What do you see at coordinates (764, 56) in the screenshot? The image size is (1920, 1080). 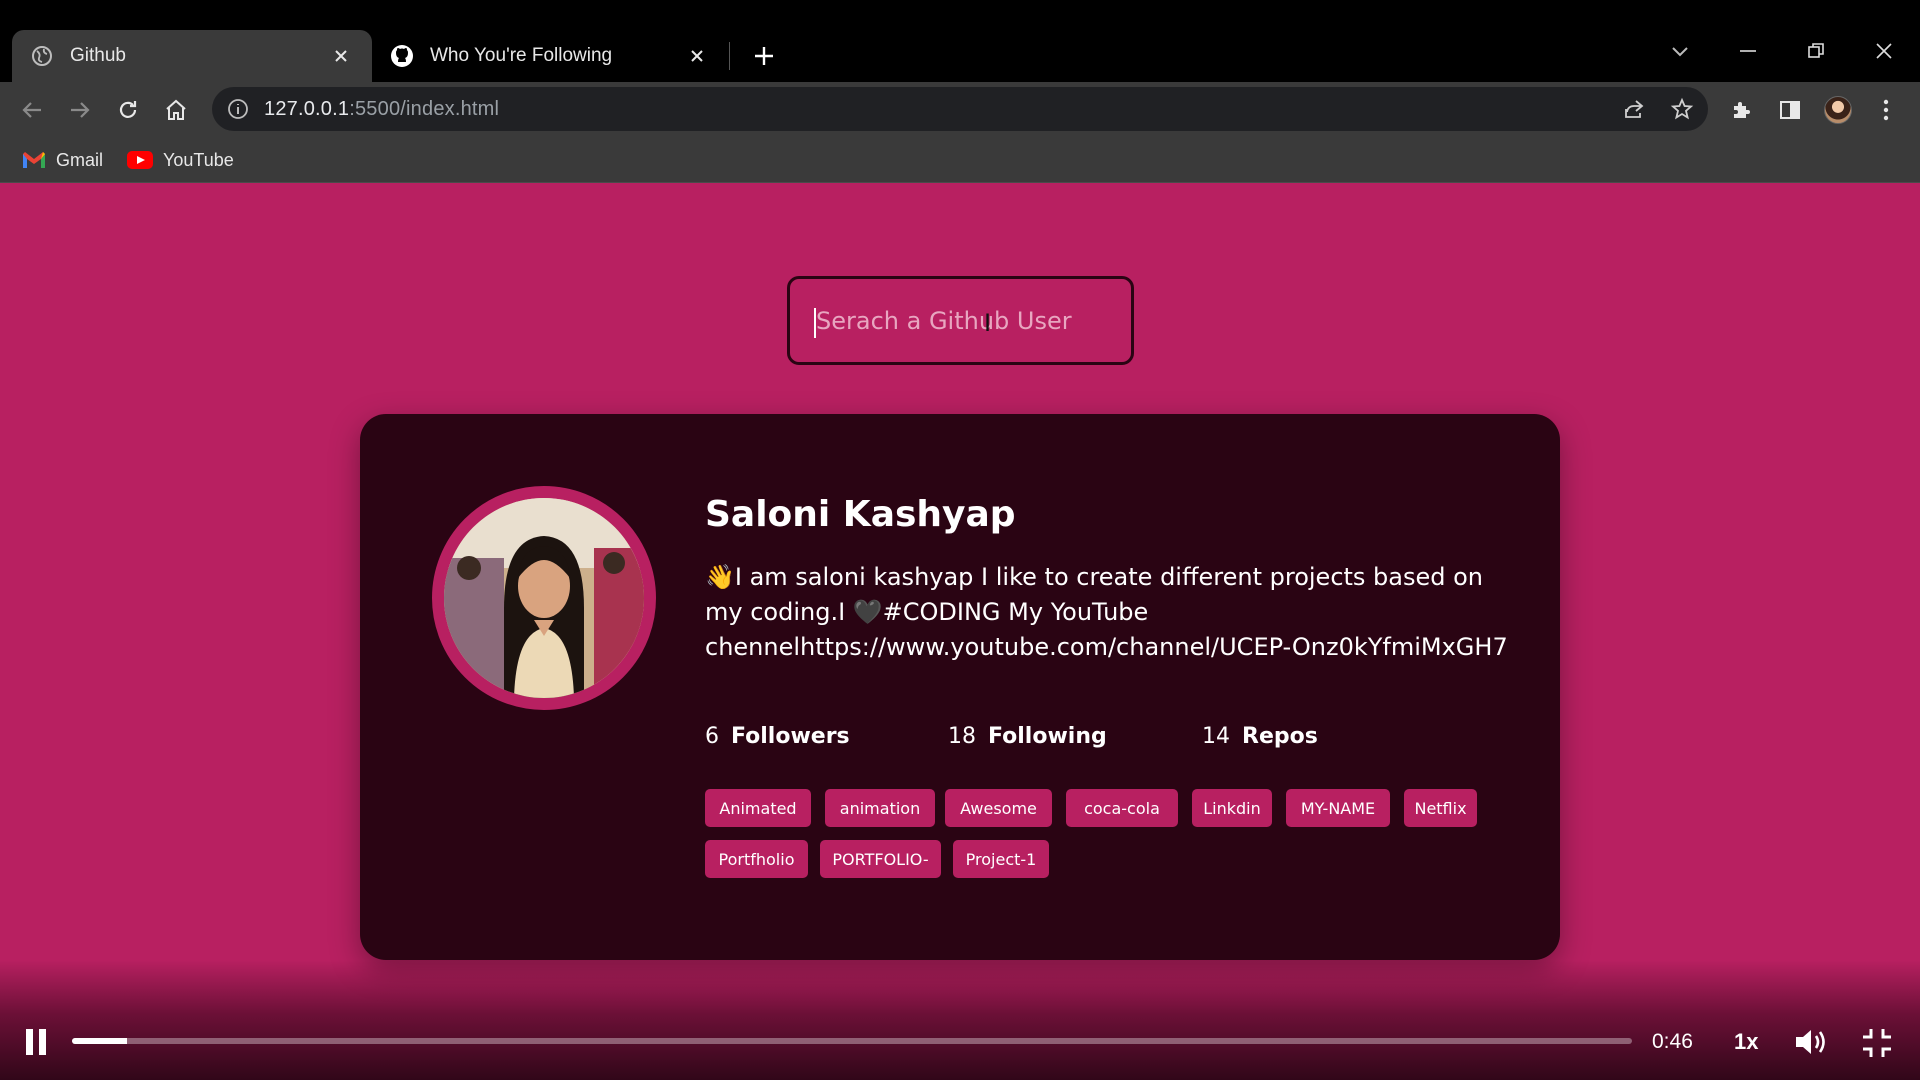 I see `new-tab-icon` at bounding box center [764, 56].